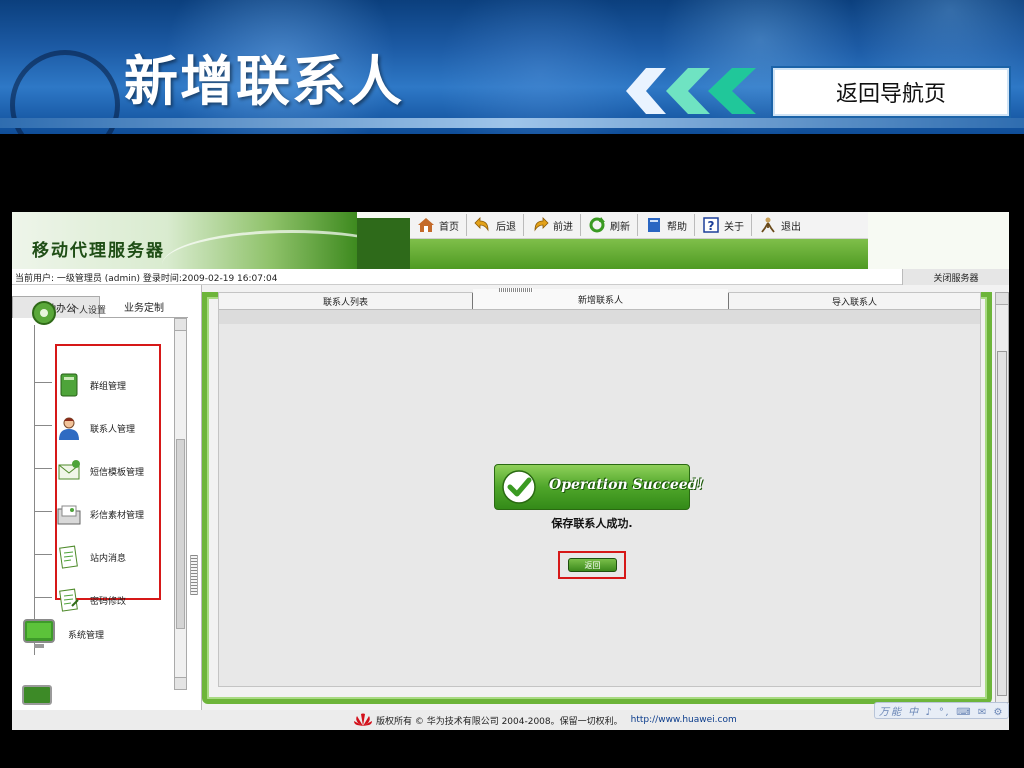  I want to click on toolbar-home-button: 首页, so click(438, 225).